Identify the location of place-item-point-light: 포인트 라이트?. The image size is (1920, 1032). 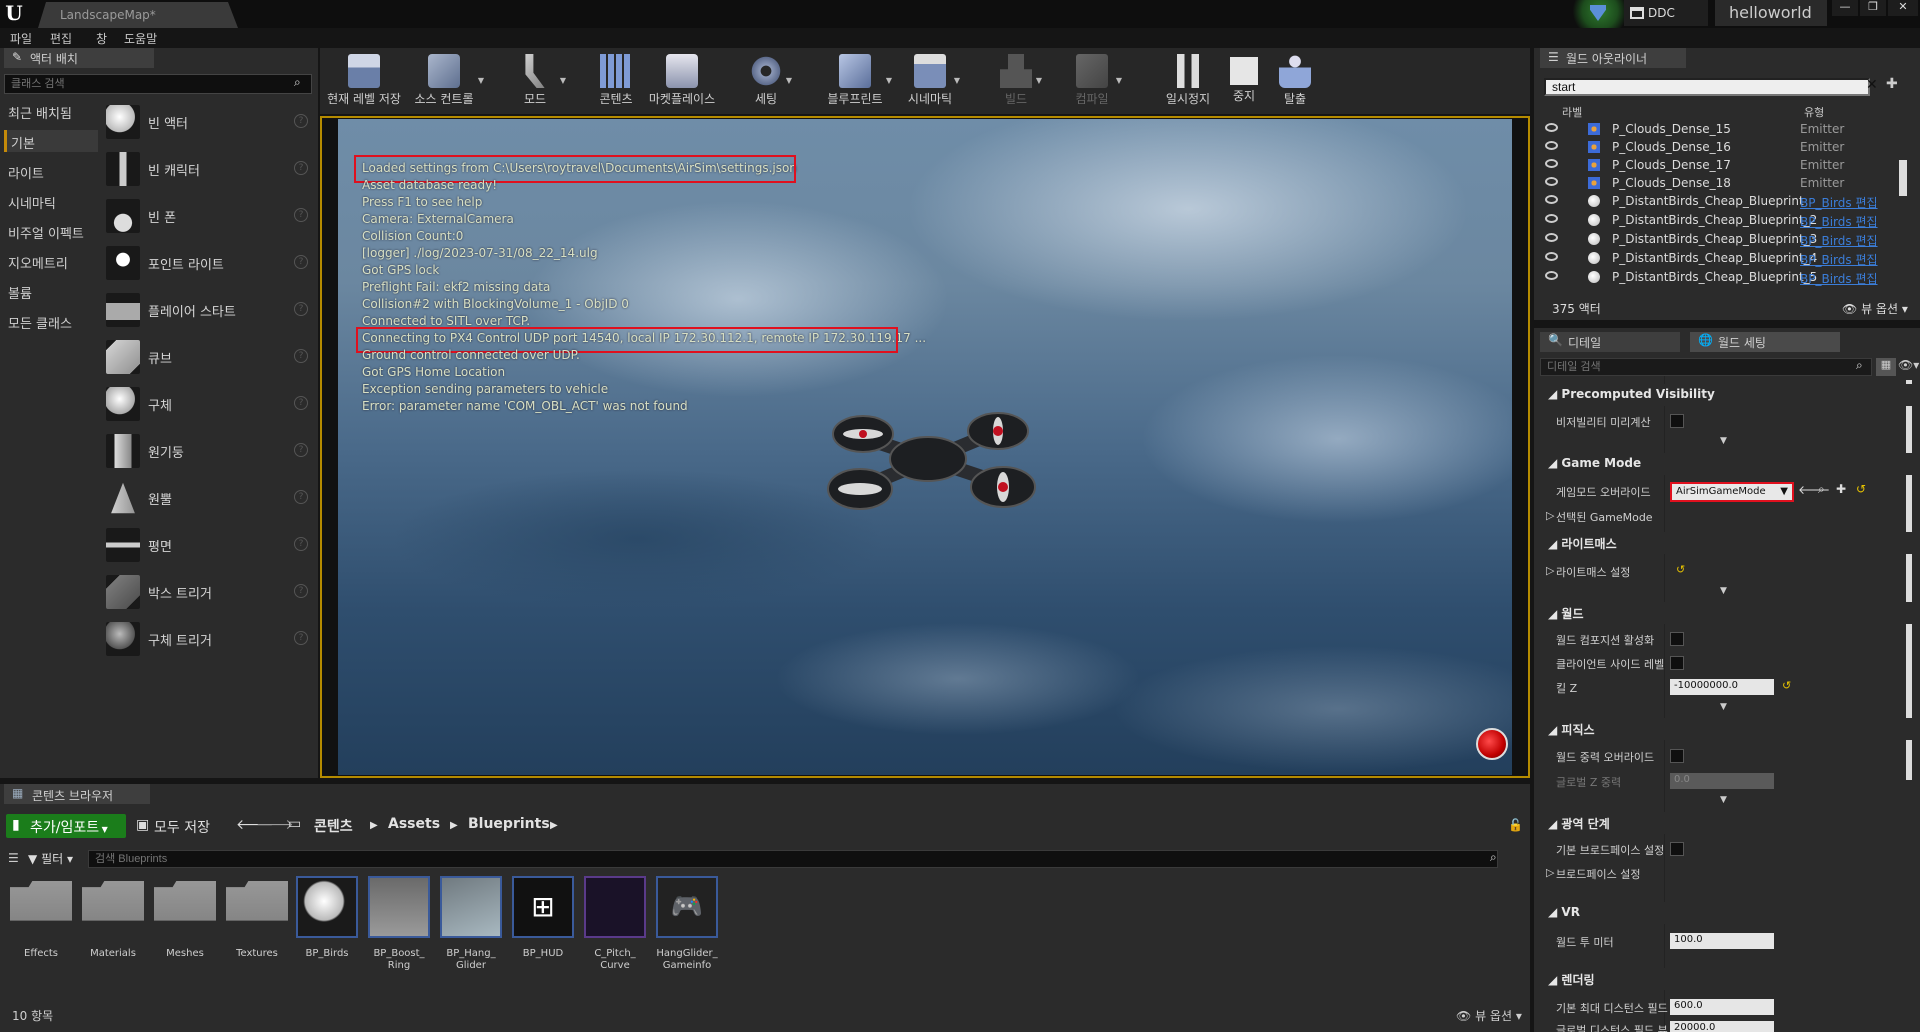
(207, 263).